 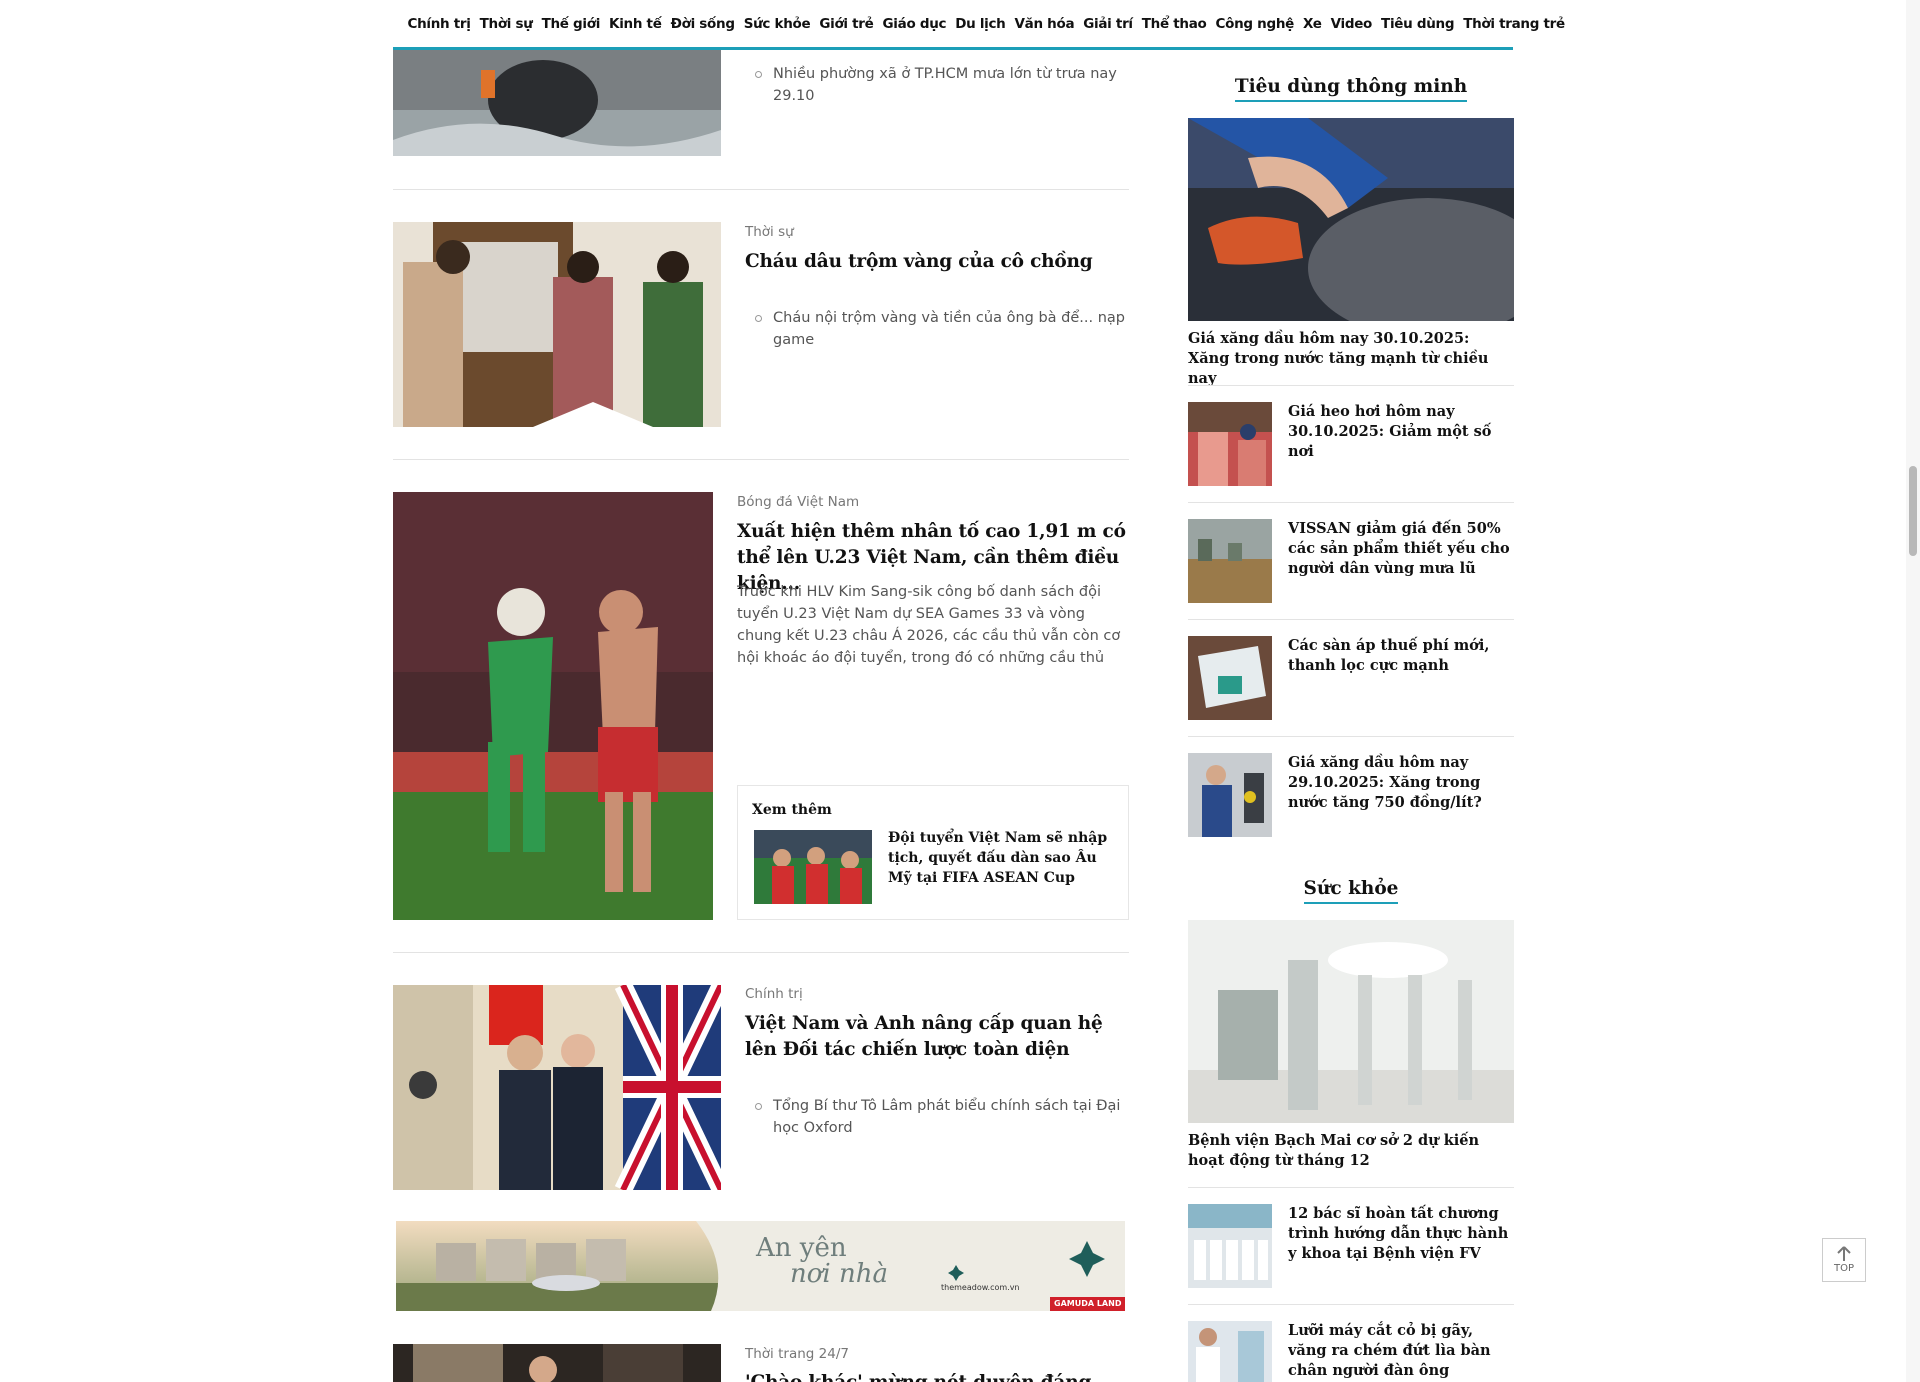 I want to click on article-title: Cháu dâu trộm vàng của cô chồng, so click(x=935, y=262).